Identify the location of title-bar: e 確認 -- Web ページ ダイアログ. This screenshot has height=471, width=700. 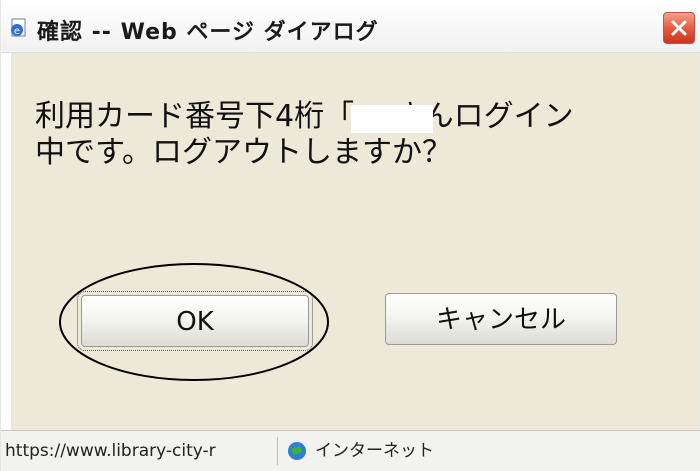
(350, 26).